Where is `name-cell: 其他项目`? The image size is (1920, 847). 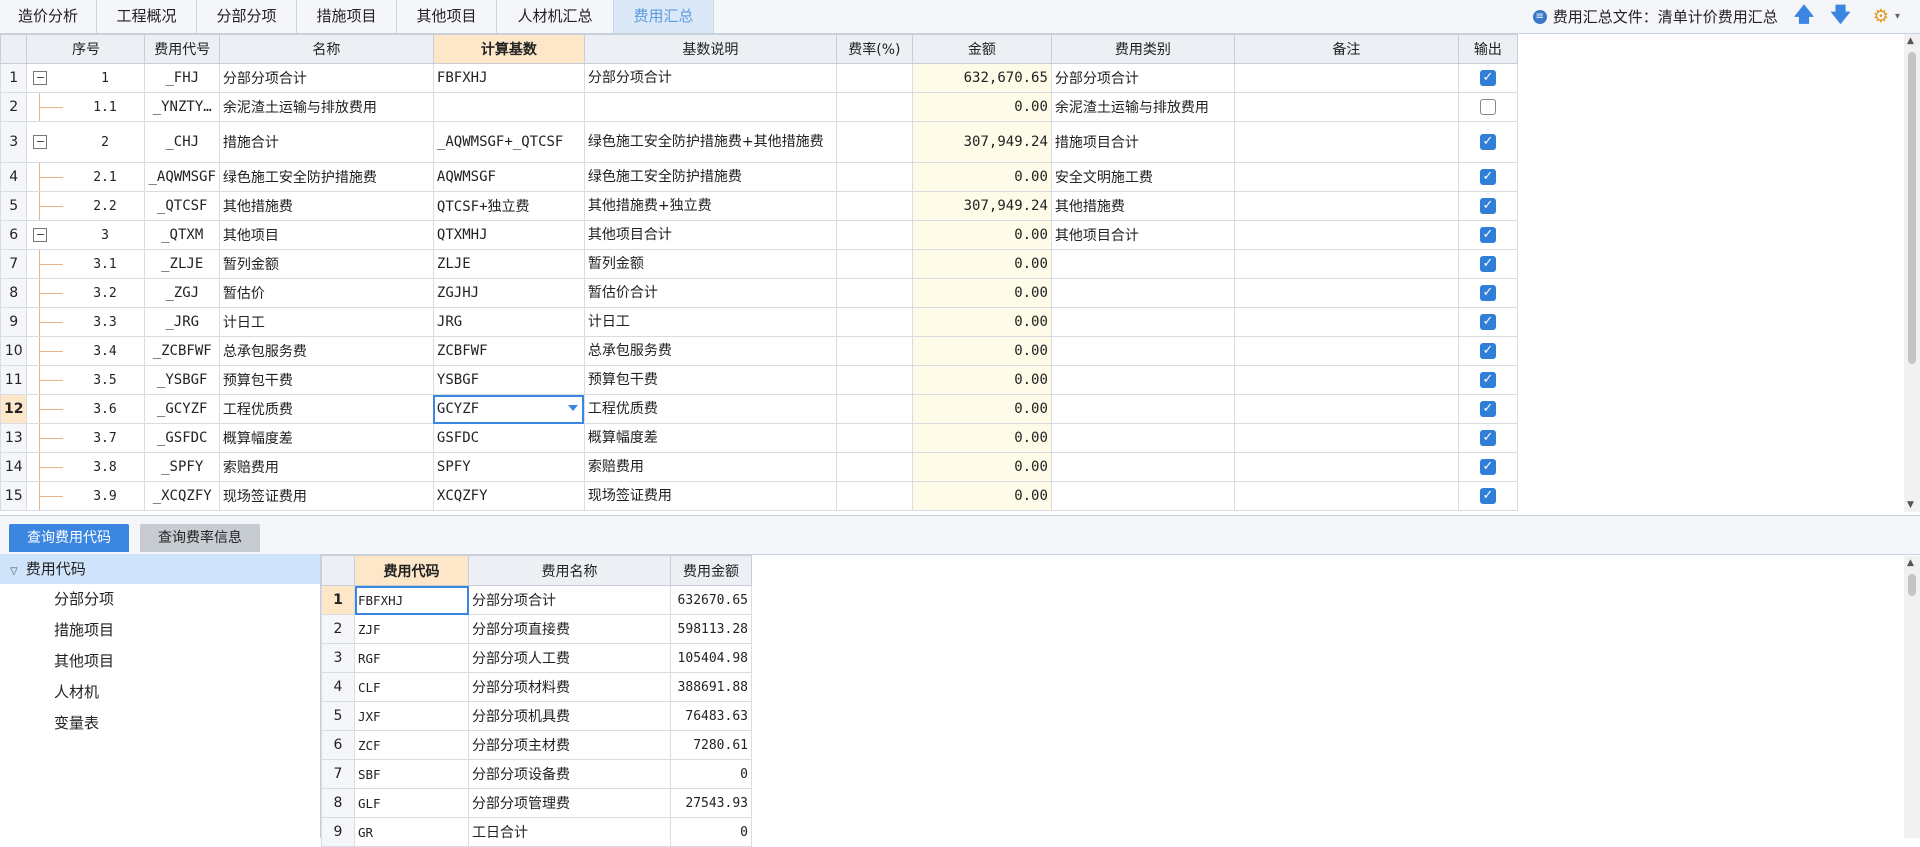
name-cell: 其他项目 is located at coordinates (326, 235).